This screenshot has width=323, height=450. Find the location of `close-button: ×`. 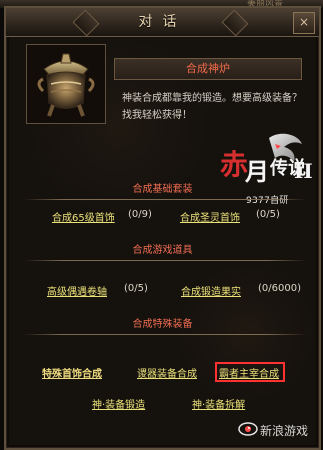

close-button: × is located at coordinates (304, 23).